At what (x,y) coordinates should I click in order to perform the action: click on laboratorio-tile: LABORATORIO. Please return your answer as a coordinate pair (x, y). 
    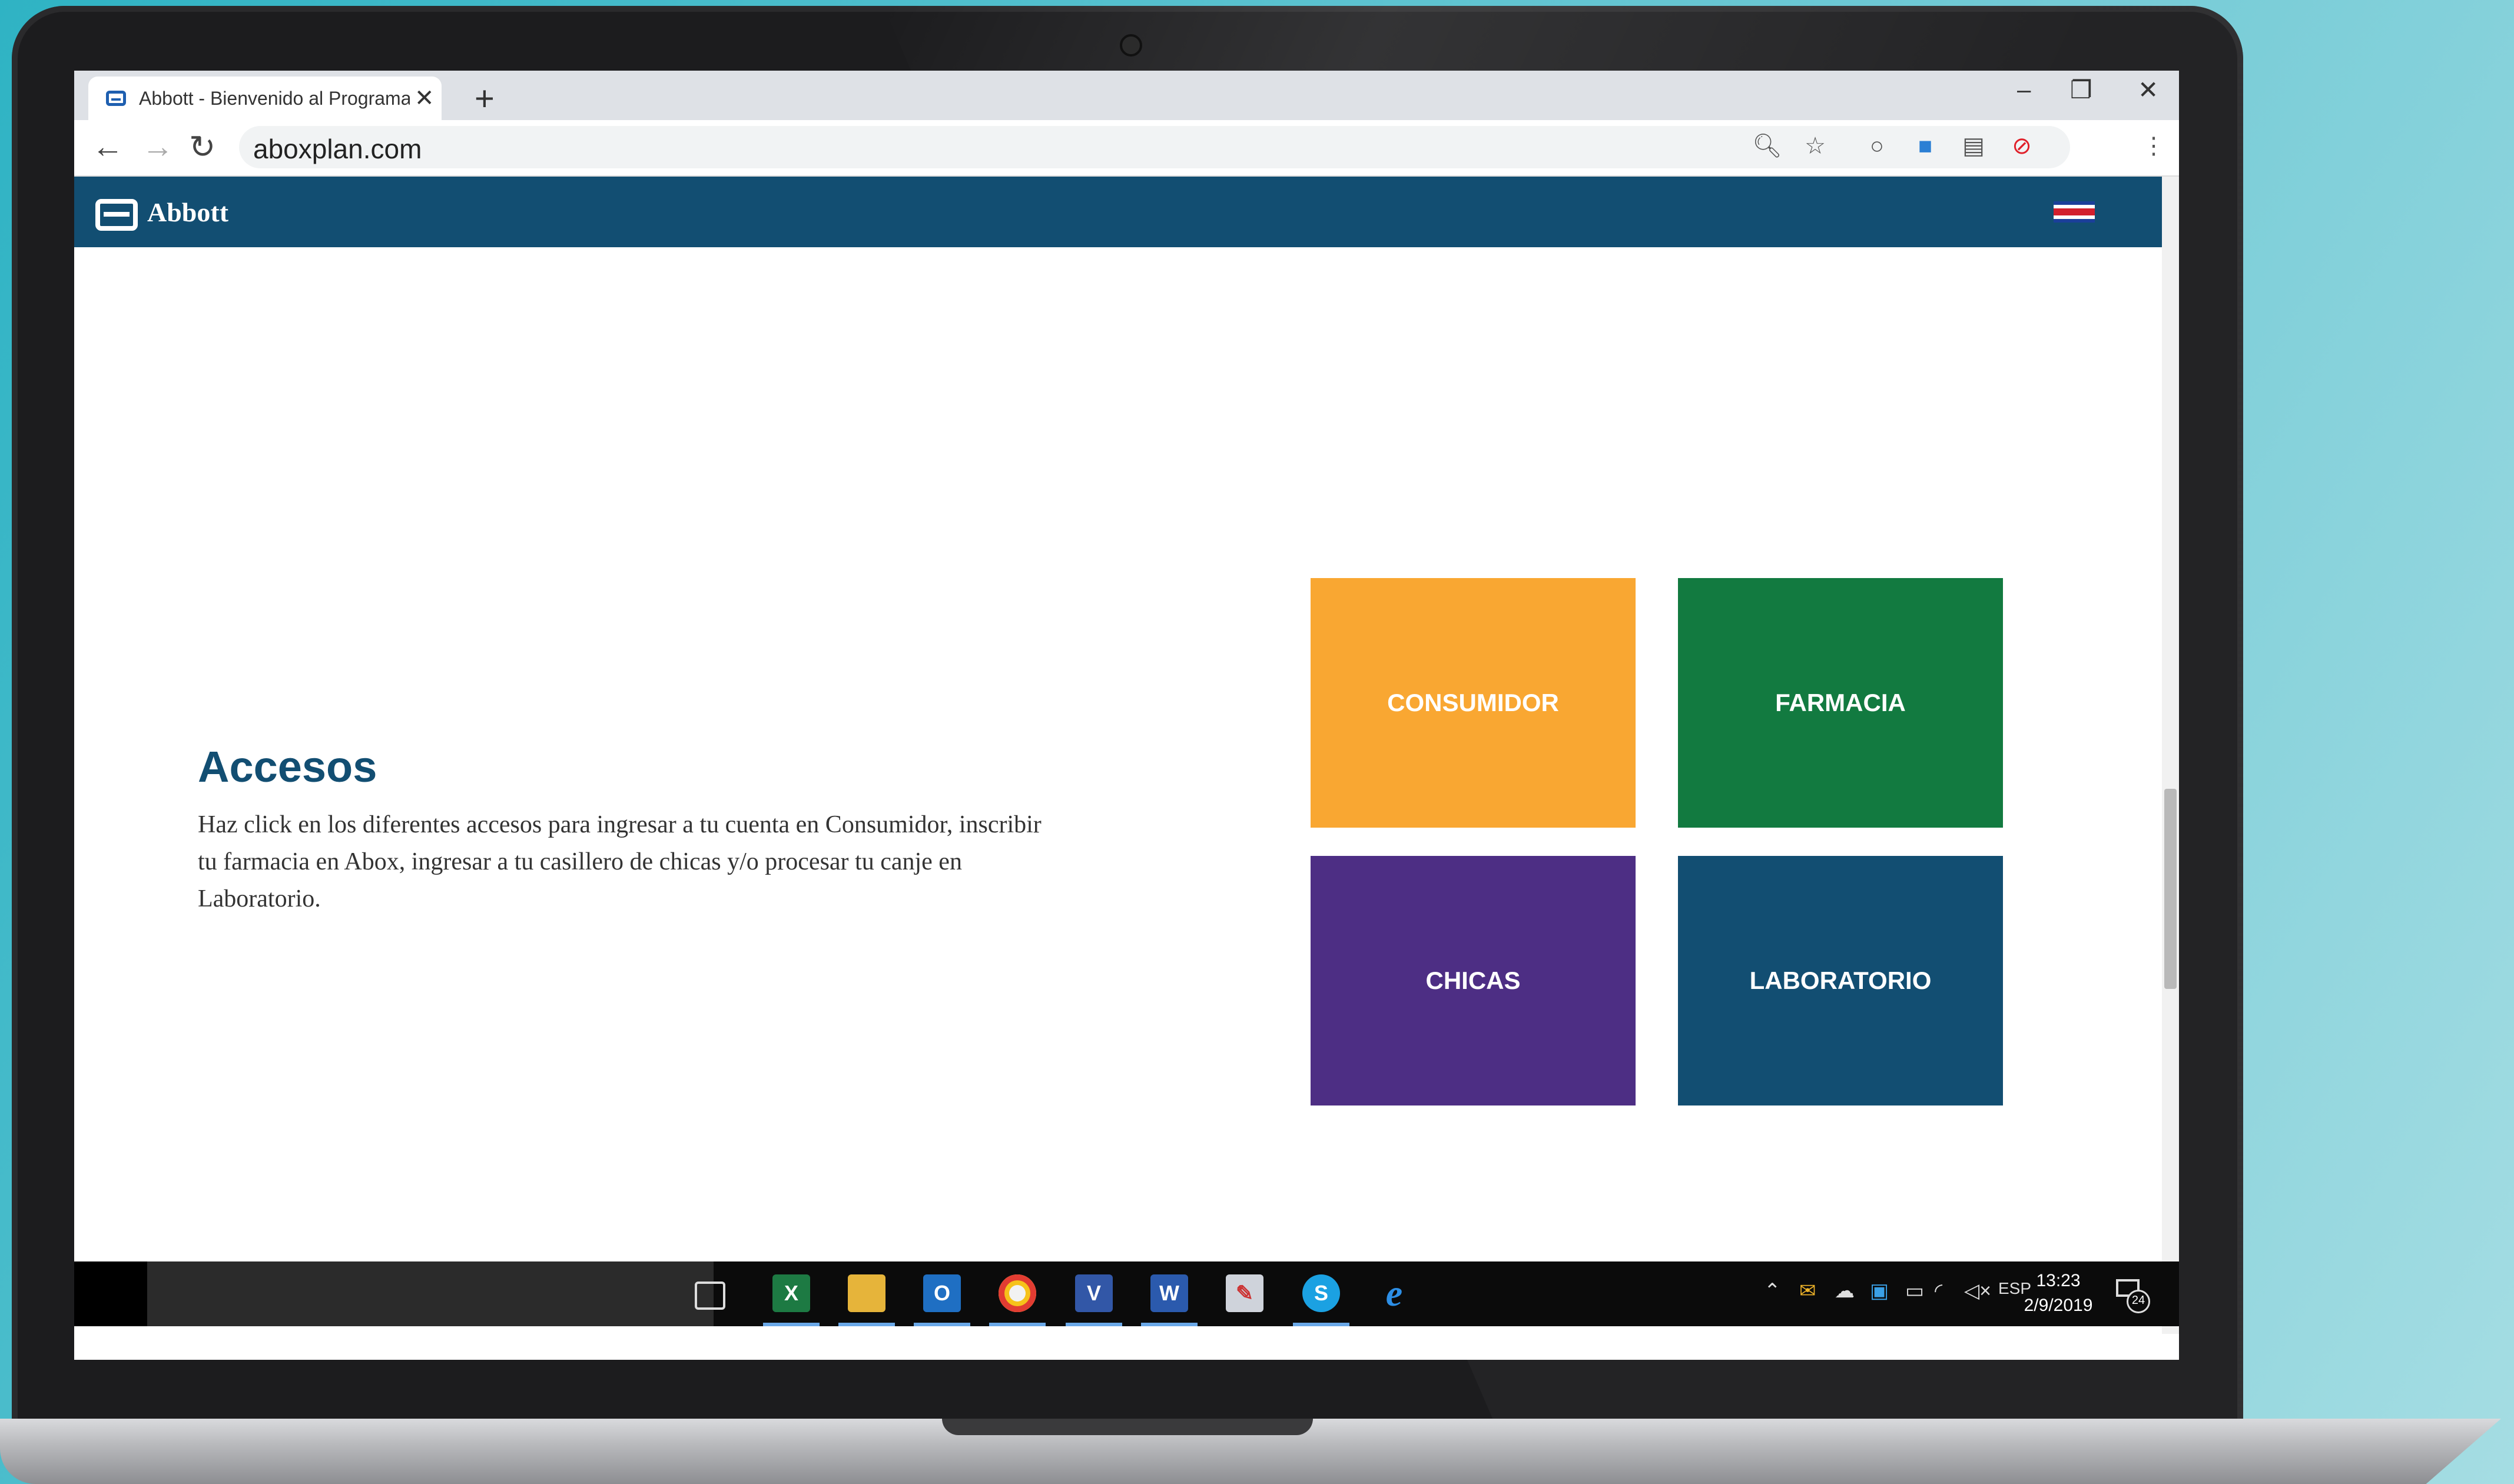
    Looking at the image, I should click on (1841, 981).